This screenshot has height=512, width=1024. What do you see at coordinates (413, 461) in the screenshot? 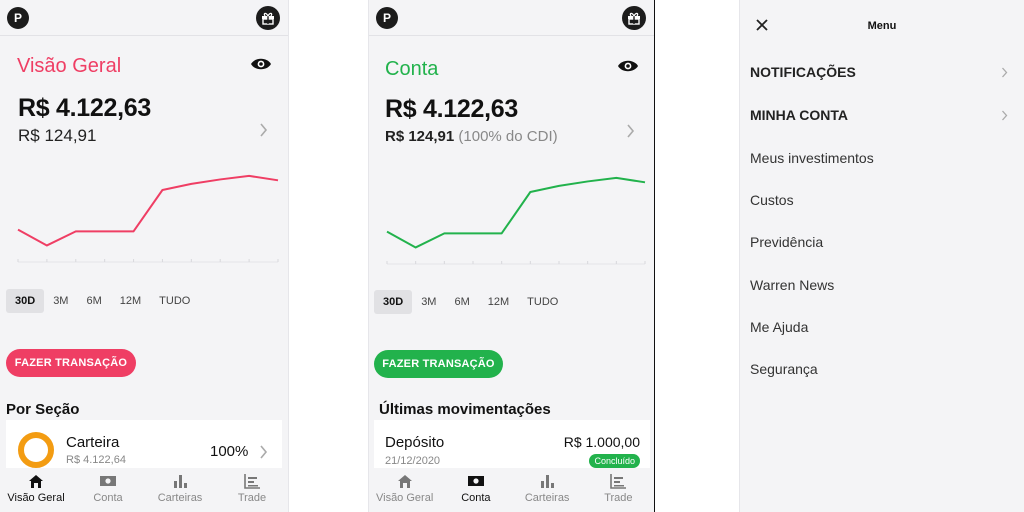
I see `movement-date: 21/12/2020` at bounding box center [413, 461].